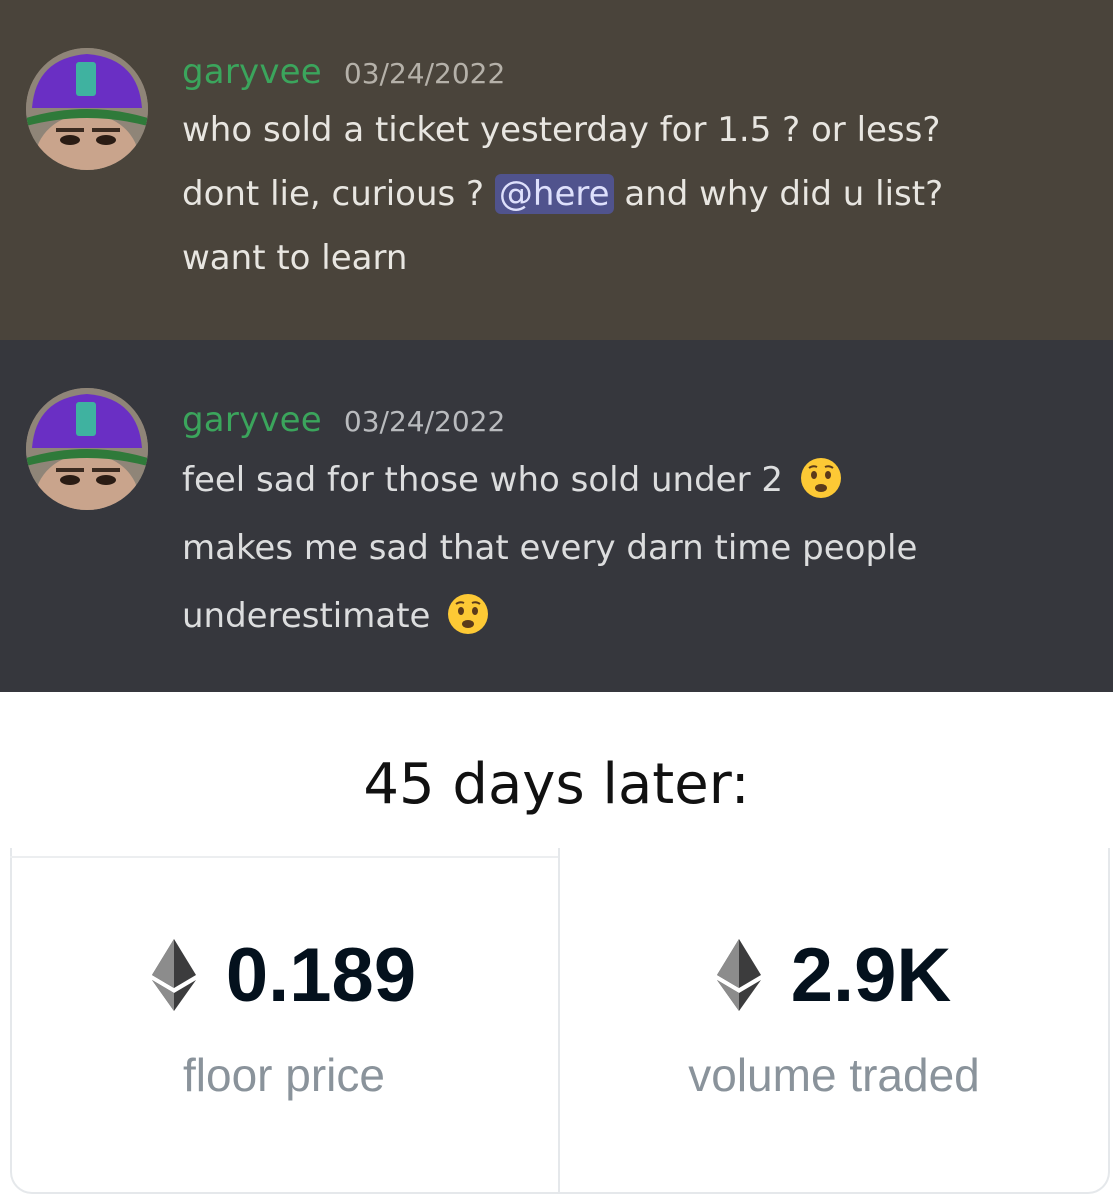 The image size is (1113, 1200). What do you see at coordinates (295, 258) in the screenshot?
I see `message-text-line: want to learn` at bounding box center [295, 258].